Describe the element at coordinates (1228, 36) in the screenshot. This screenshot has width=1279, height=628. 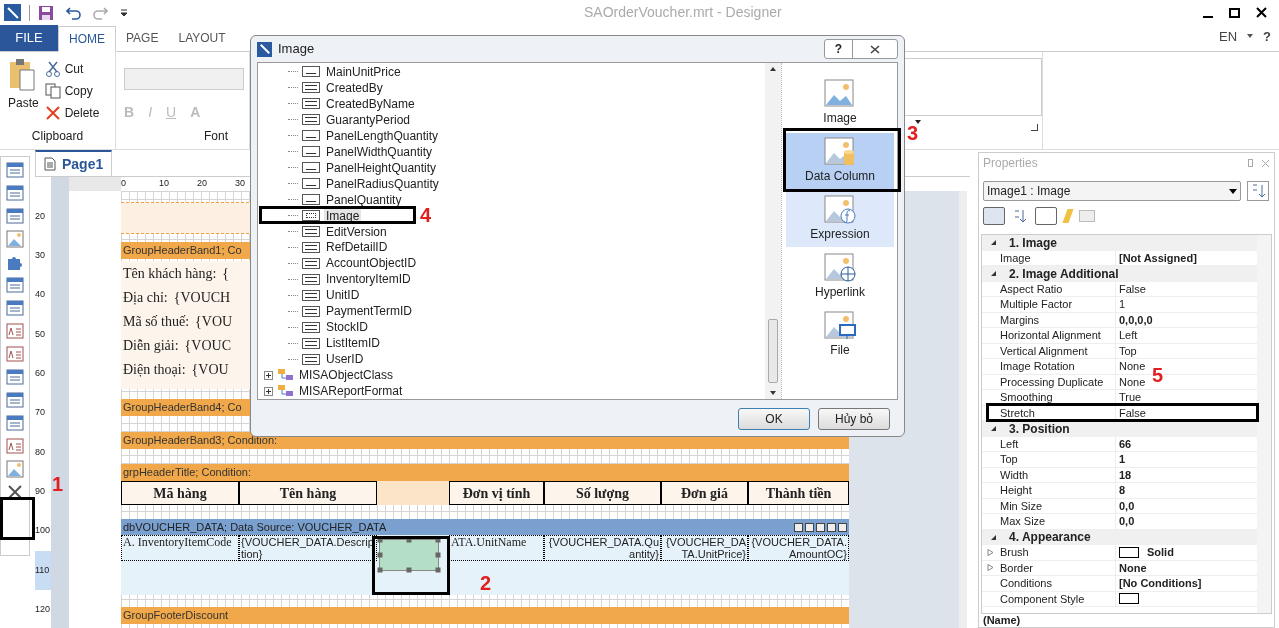
I see `language-selector: EN` at that location.